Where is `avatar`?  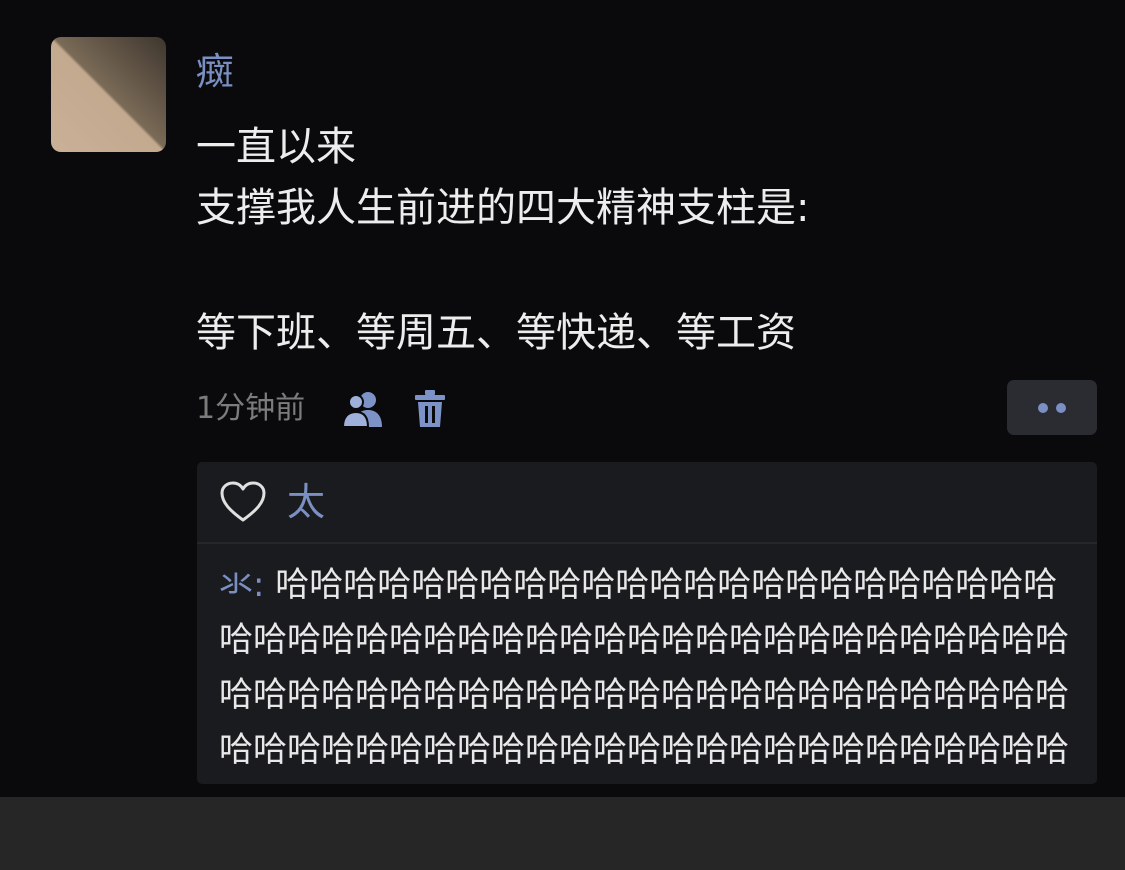 avatar is located at coordinates (108, 94).